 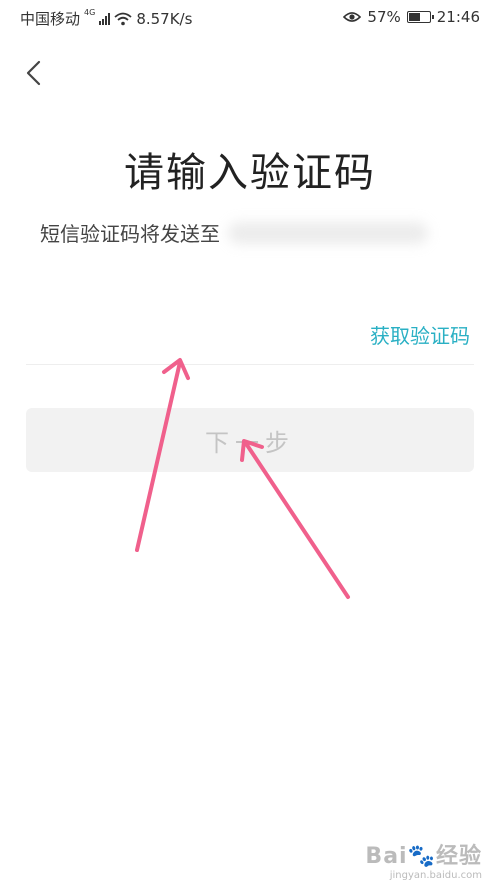 I want to click on chevron-left-icon, so click(x=33, y=73).